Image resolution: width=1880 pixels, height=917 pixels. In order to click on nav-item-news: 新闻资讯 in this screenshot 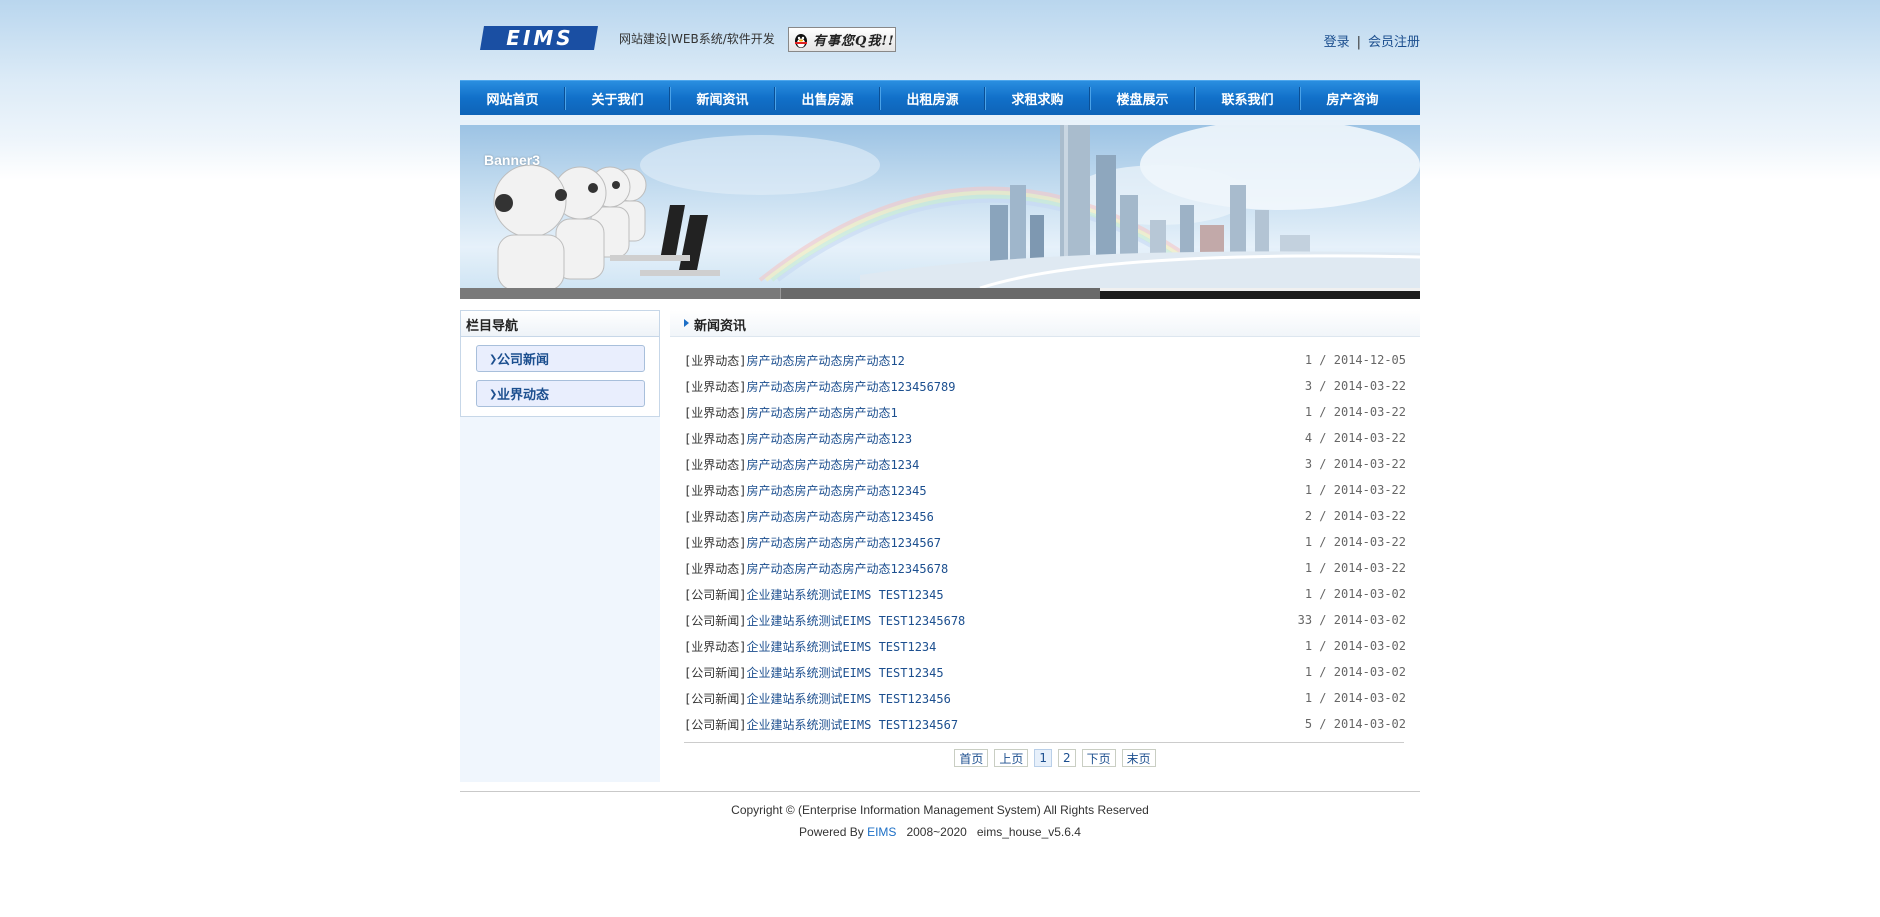, I will do `click(722, 98)`.